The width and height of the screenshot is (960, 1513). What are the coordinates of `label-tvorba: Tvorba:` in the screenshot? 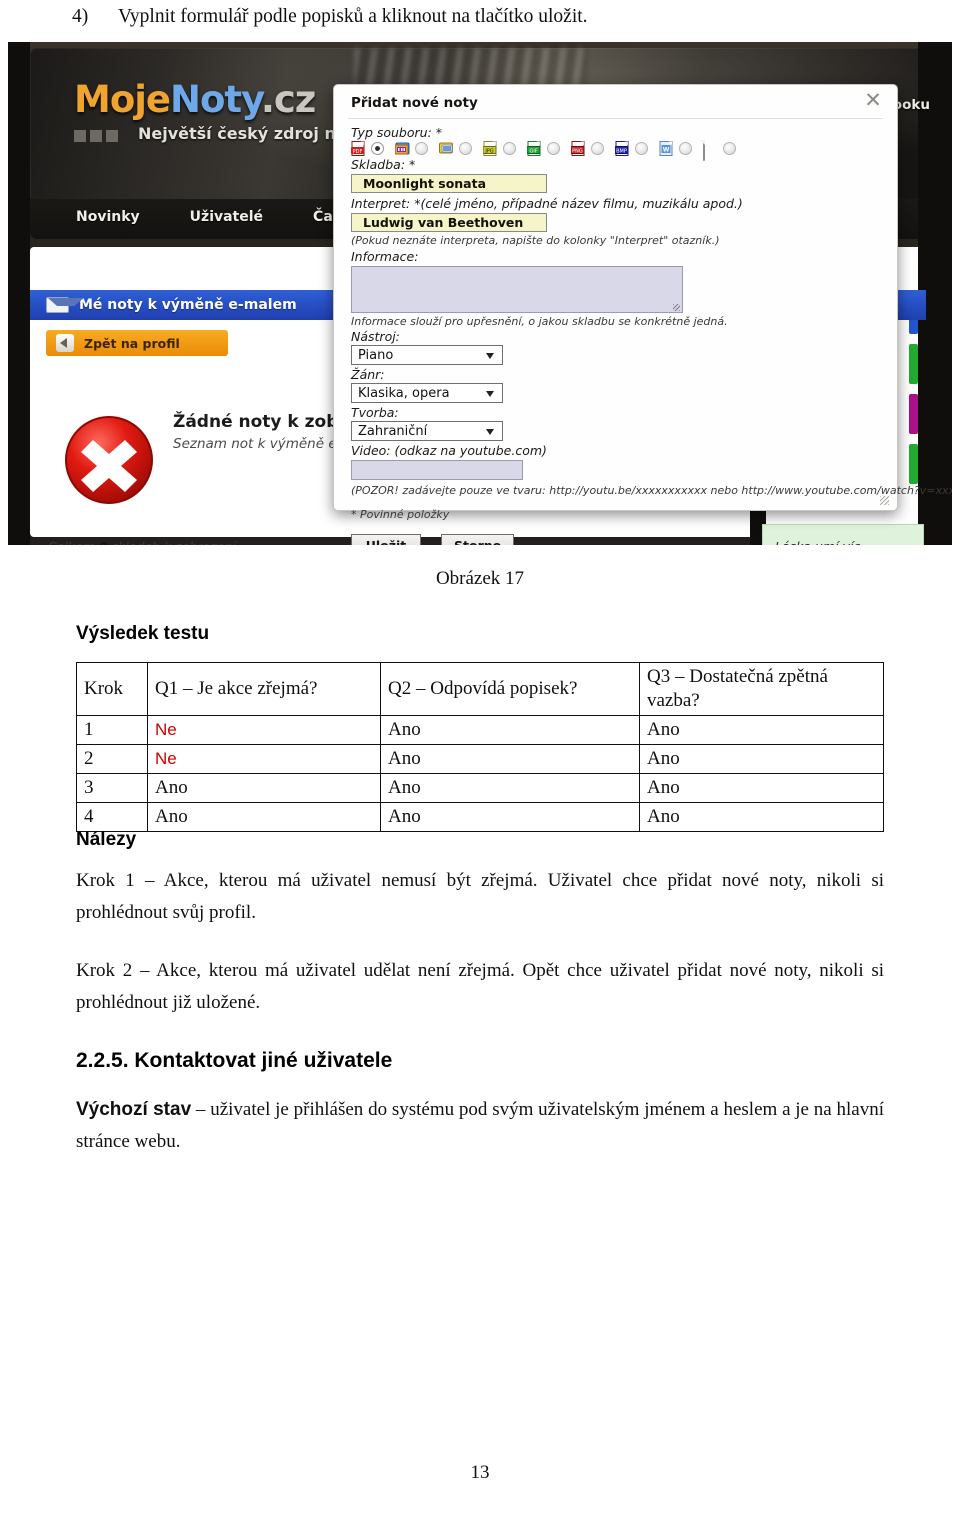 It's located at (375, 412).